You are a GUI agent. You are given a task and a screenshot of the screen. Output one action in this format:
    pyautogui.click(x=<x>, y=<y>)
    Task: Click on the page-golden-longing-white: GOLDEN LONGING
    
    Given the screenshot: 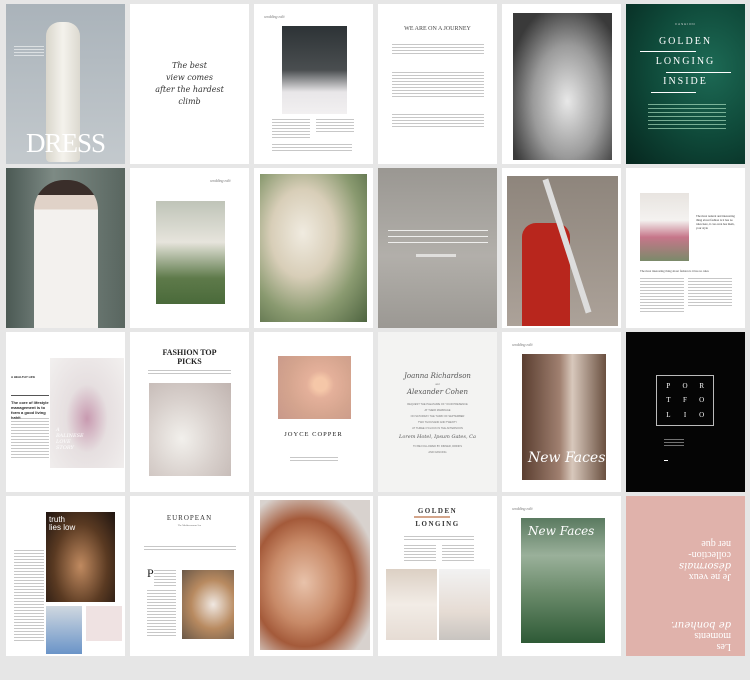 What is the action you would take?
    pyautogui.click(x=437, y=576)
    